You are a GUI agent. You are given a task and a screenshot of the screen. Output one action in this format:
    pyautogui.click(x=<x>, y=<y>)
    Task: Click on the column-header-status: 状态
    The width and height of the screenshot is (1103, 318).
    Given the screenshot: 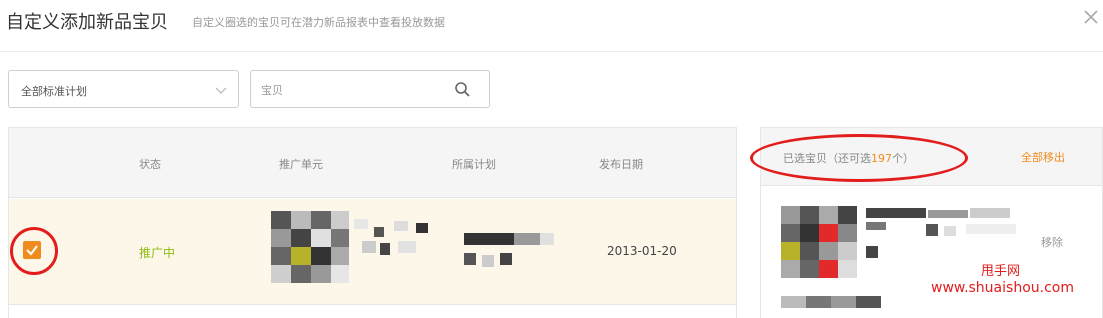 What is the action you would take?
    pyautogui.click(x=150, y=164)
    